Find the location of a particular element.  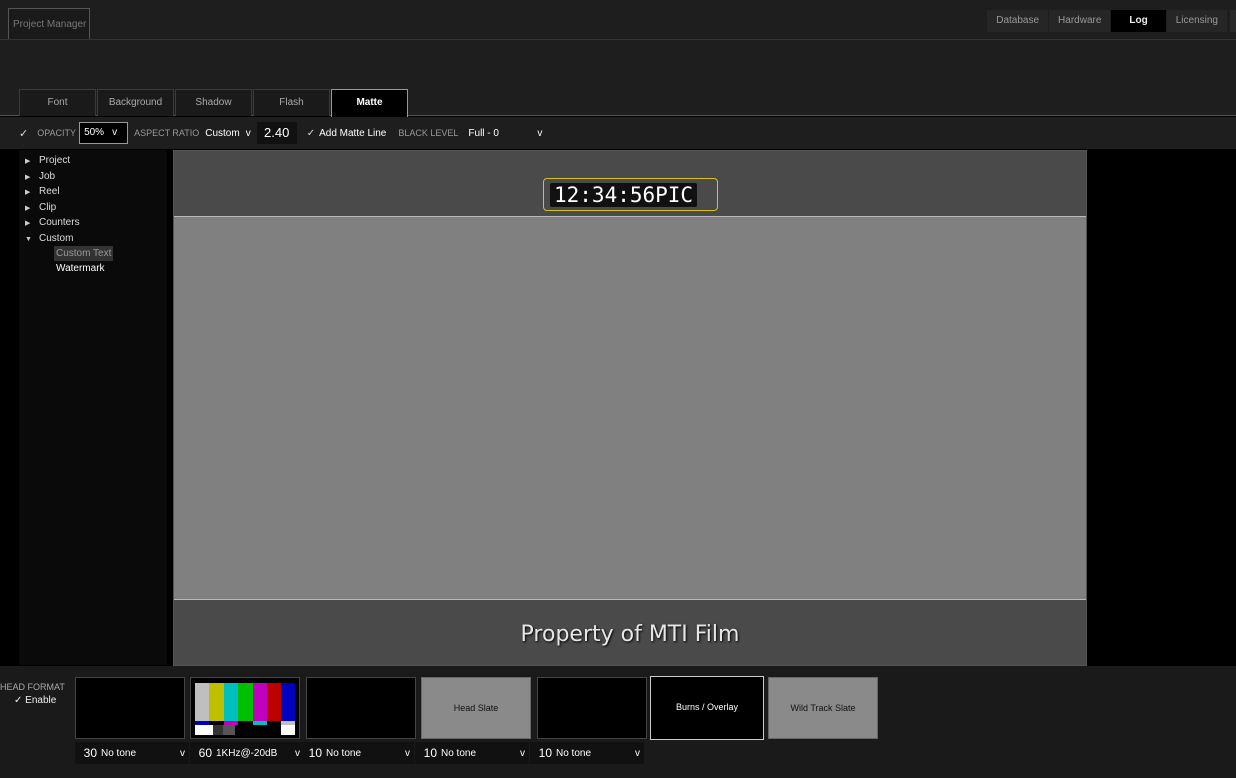

tab-shadow: Shadow is located at coordinates (213, 102).